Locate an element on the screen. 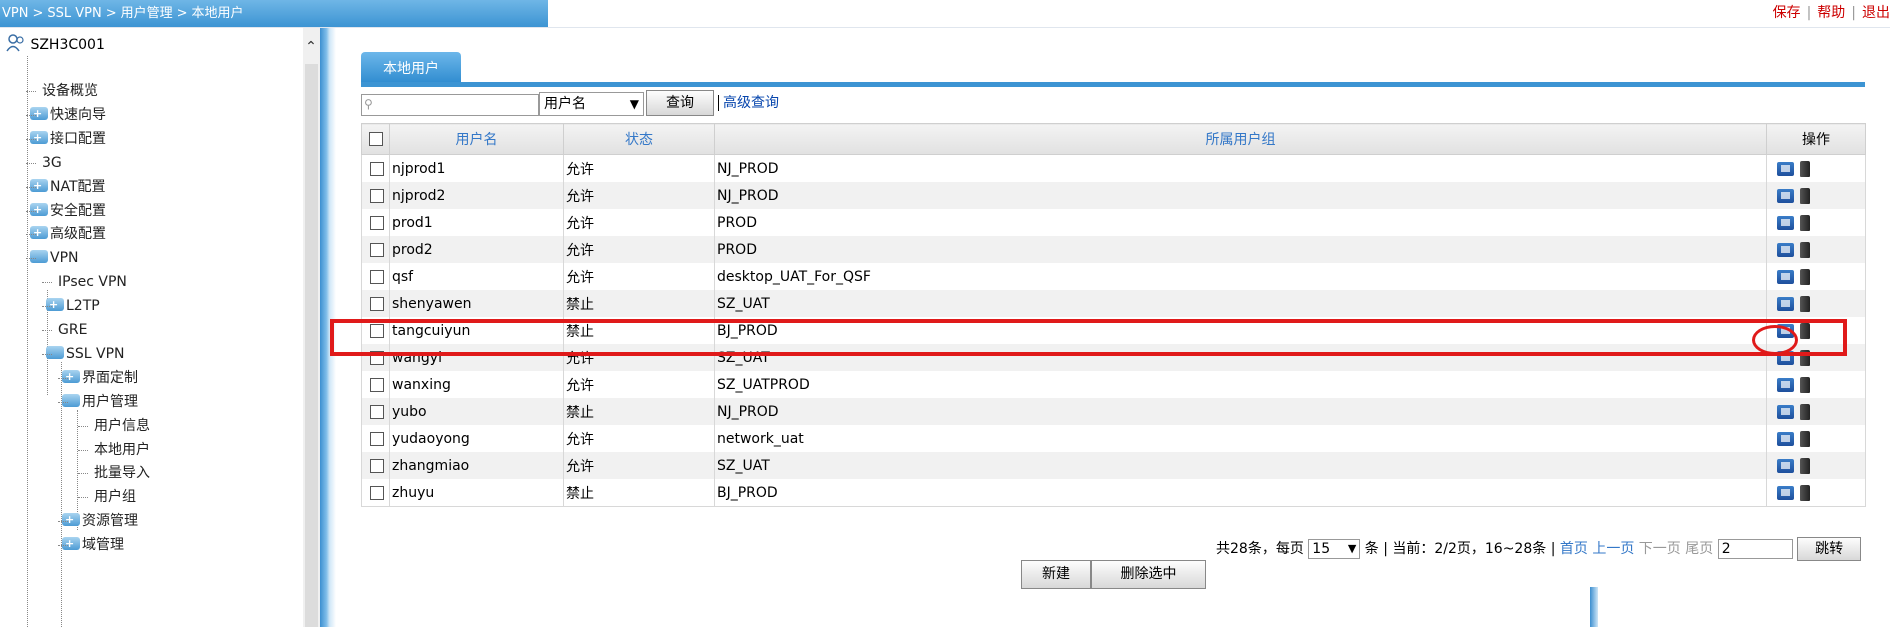 The height and width of the screenshot is (627, 1890). select-all-checkbox is located at coordinates (375, 139).